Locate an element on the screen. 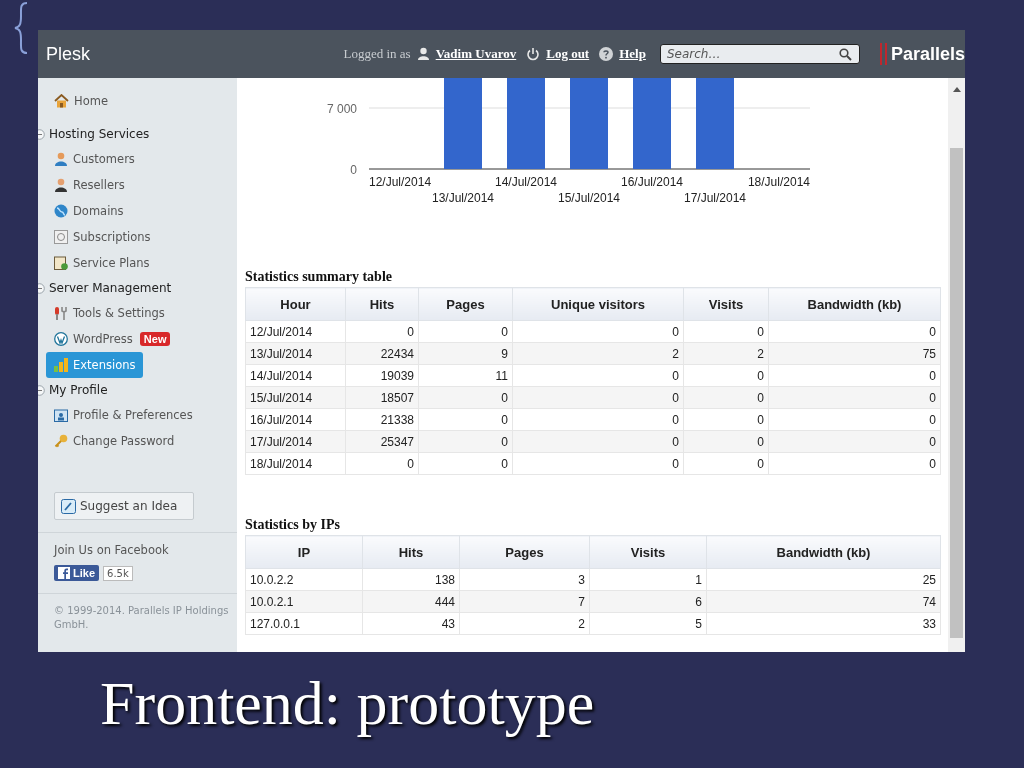 The width and height of the screenshot is (1024, 768). search-icon is located at coordinates (845, 54).